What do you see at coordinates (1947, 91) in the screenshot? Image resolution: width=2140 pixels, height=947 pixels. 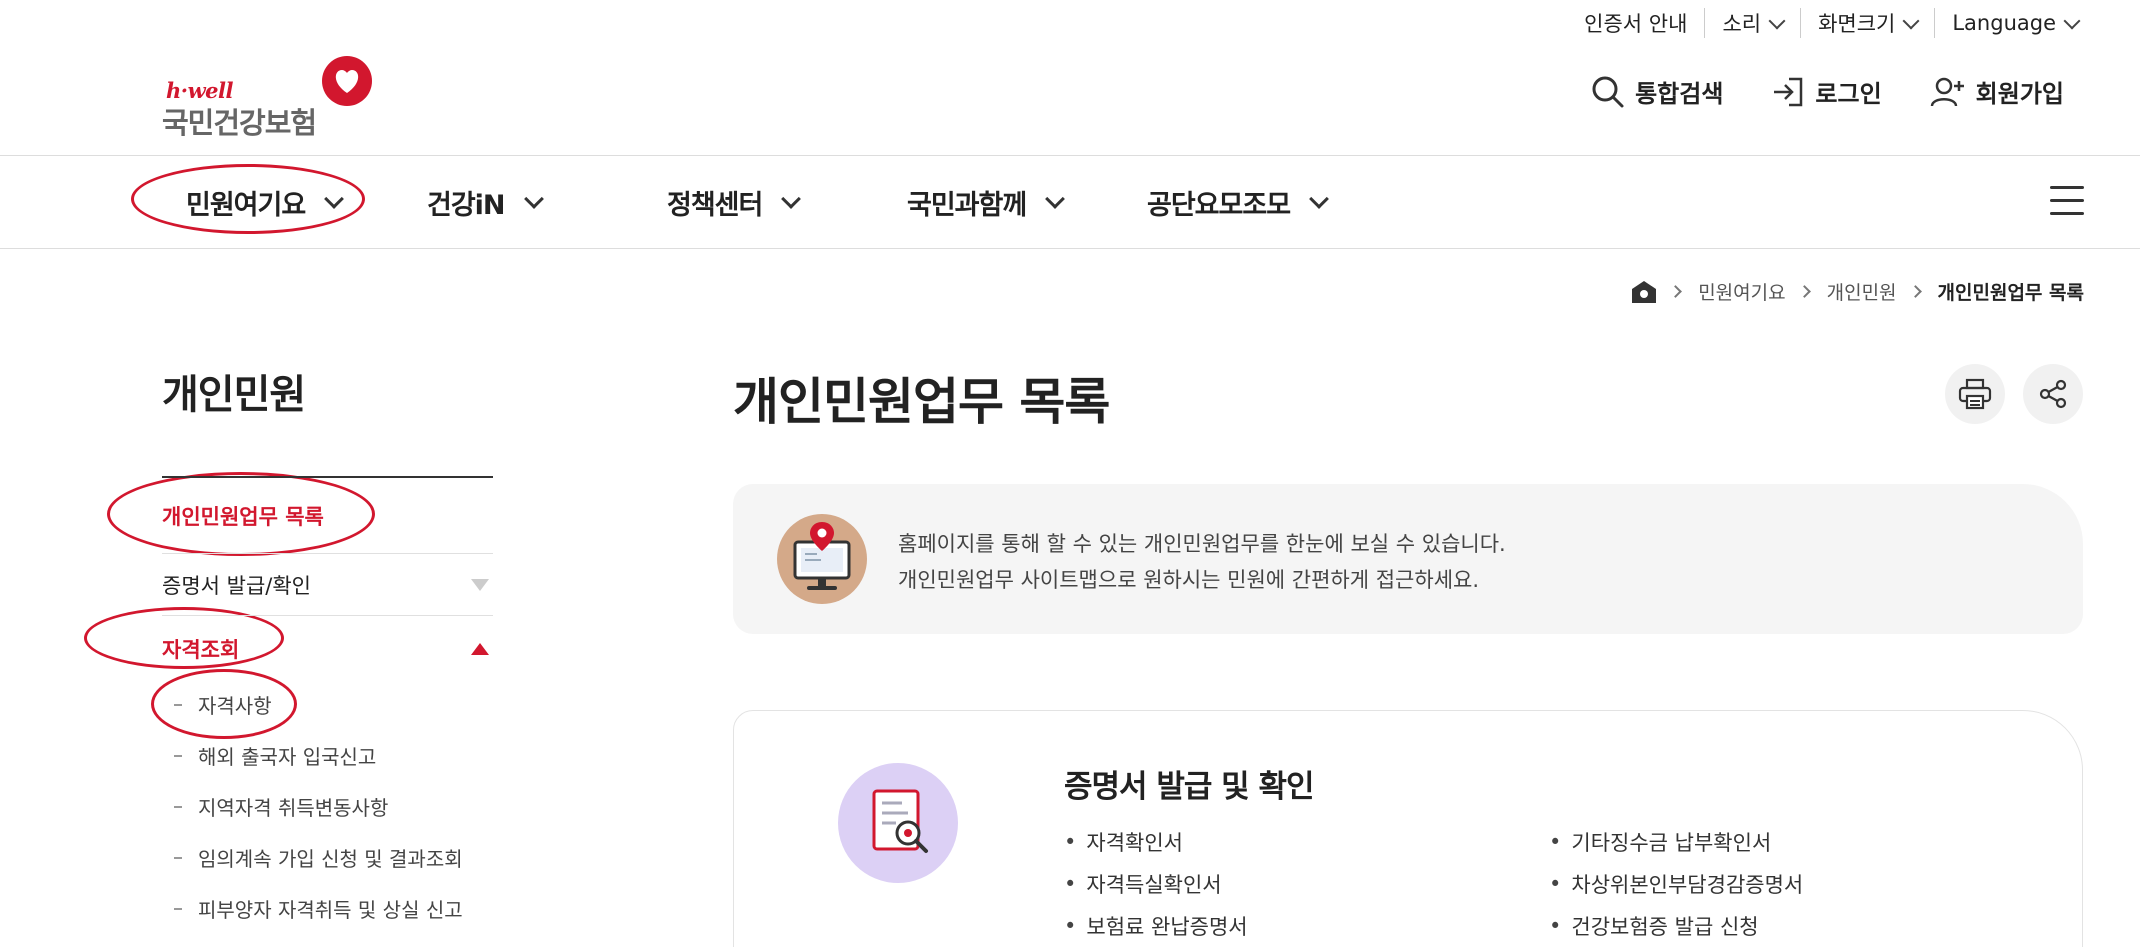 I see `user-plus-icon` at bounding box center [1947, 91].